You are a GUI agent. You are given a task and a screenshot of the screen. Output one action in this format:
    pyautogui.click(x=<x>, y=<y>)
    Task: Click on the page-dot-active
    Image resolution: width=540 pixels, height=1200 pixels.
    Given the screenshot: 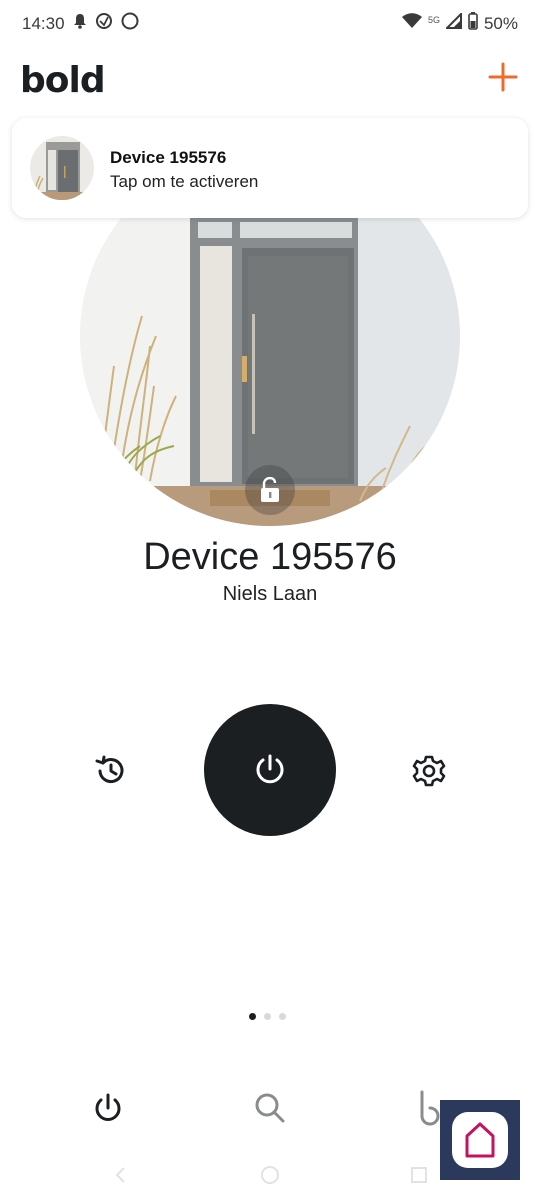 What is the action you would take?
    pyautogui.click(x=252, y=1016)
    